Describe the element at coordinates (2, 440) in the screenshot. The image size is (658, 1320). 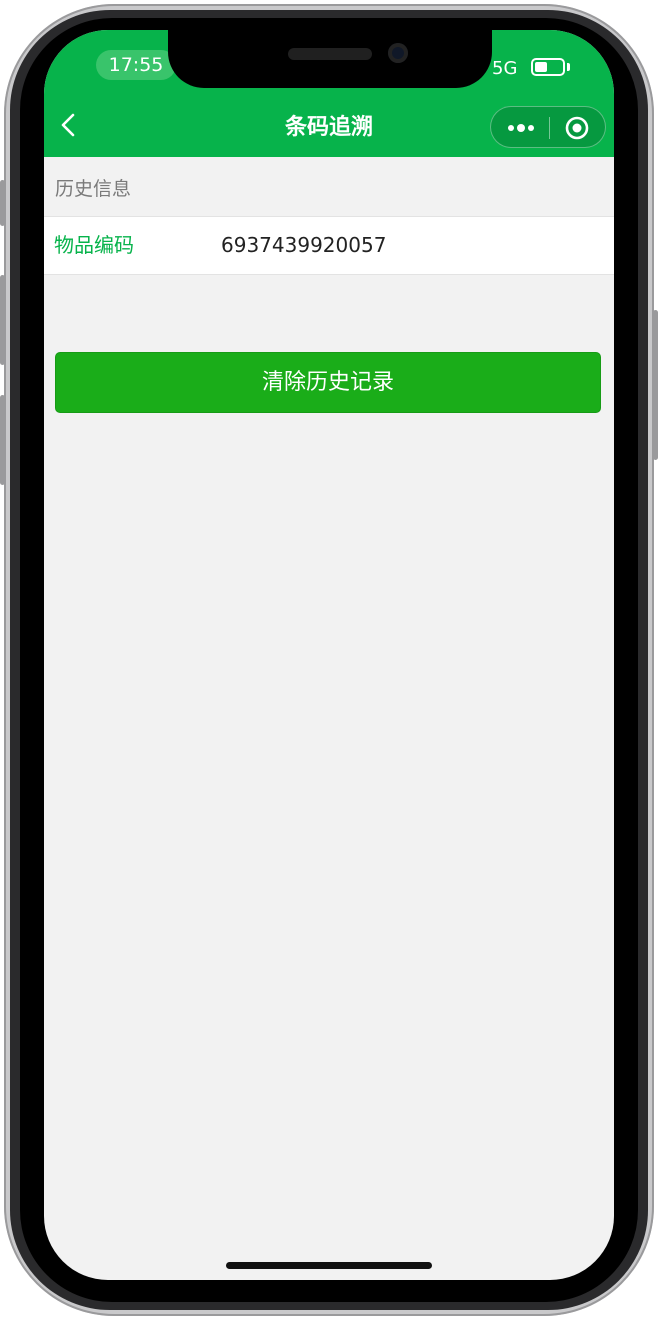
I see `volume-down-button` at that location.